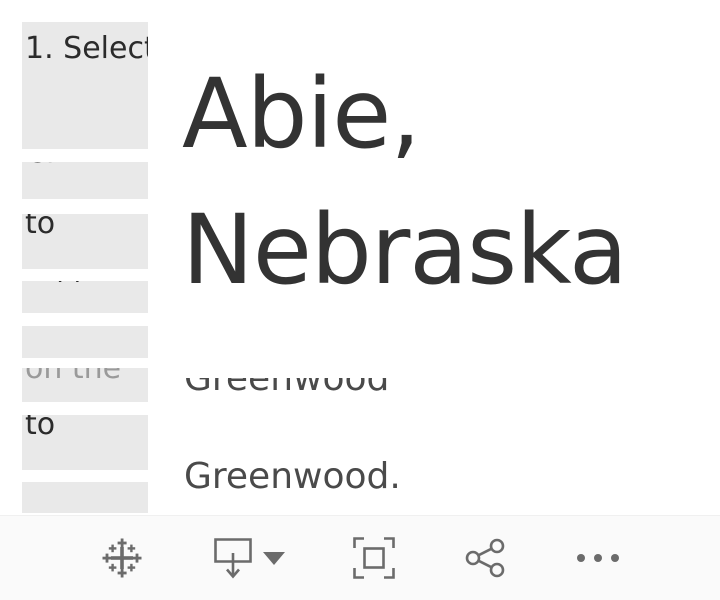 This screenshot has width=720, height=600. What do you see at coordinates (85, 85) in the screenshot?
I see `instruction-line: 1. Select` at bounding box center [85, 85].